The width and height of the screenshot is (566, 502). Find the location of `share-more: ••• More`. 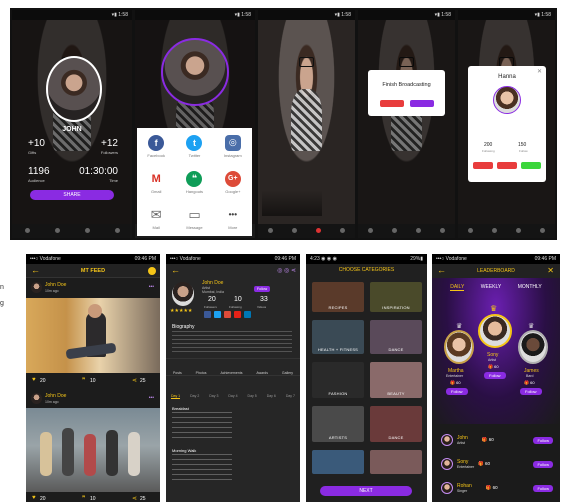

share-more: ••• More is located at coordinates (233, 218).